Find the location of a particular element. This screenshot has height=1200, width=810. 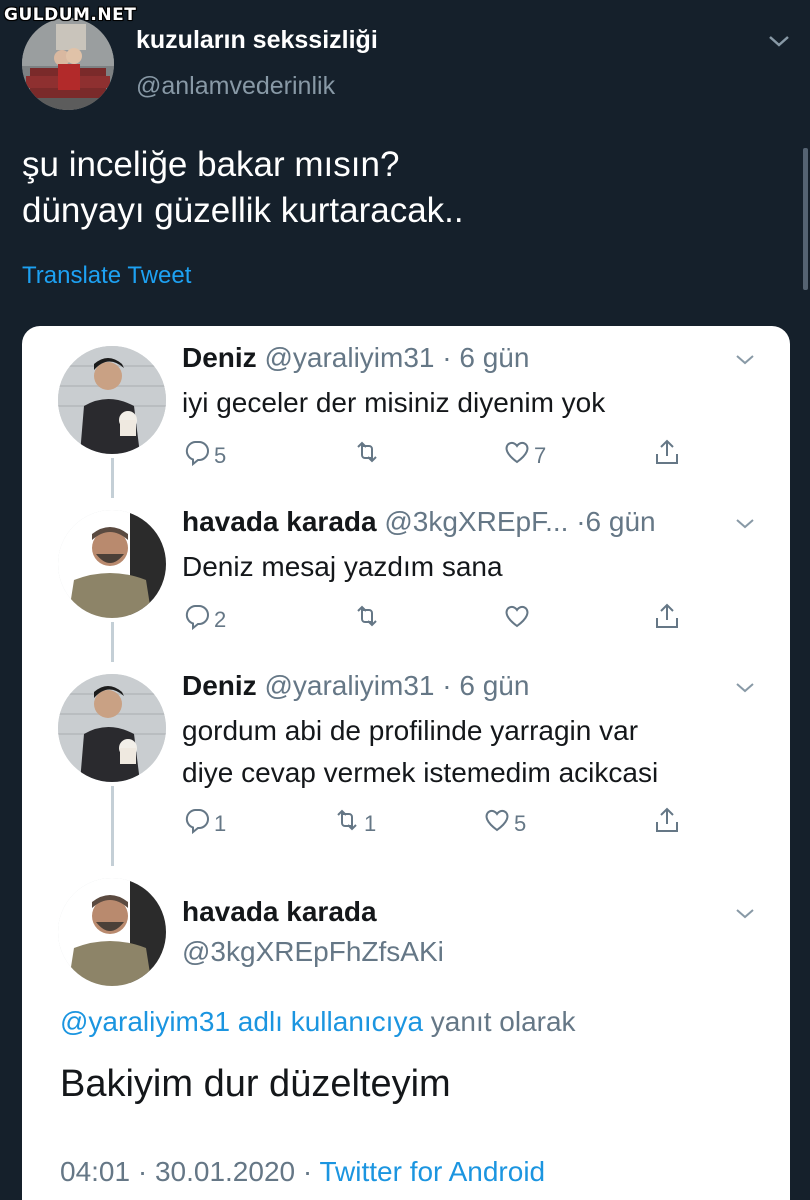

focal-tweet-header is located at coordinates (406, 933).